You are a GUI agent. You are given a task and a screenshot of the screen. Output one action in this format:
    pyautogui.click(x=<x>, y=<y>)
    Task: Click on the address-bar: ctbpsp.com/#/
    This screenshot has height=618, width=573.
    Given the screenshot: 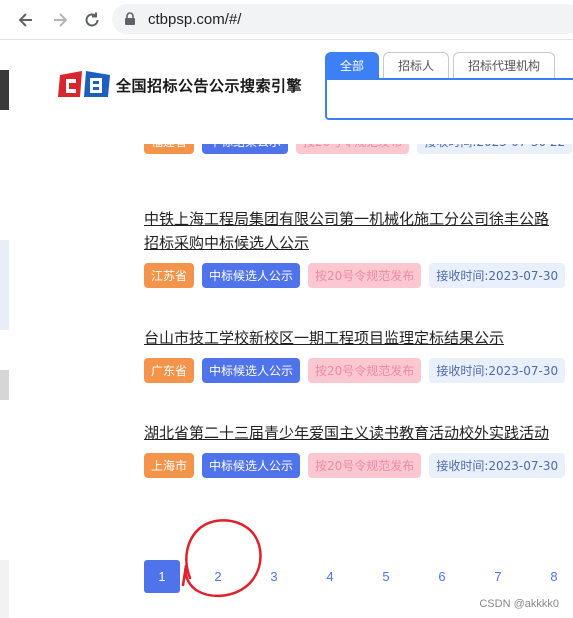 What is the action you would take?
    pyautogui.click(x=342, y=19)
    